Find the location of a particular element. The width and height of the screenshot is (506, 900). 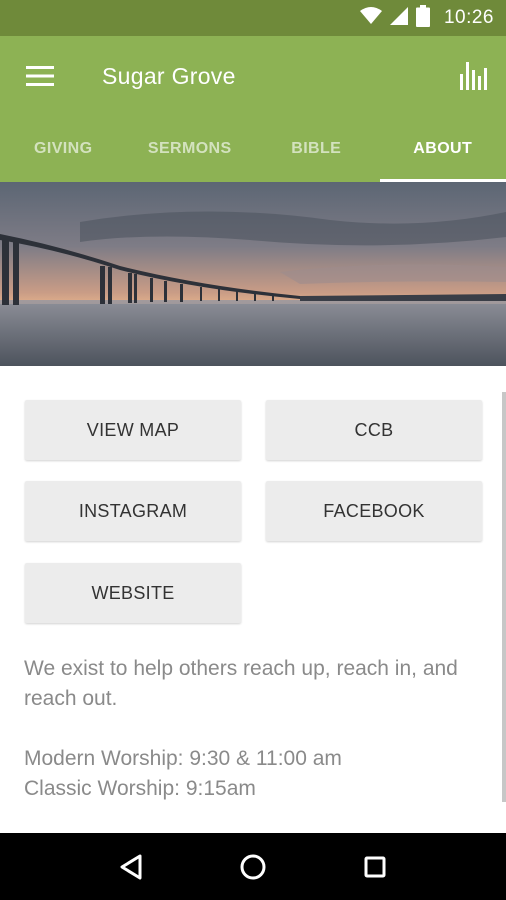

back-button is located at coordinates (131, 867).